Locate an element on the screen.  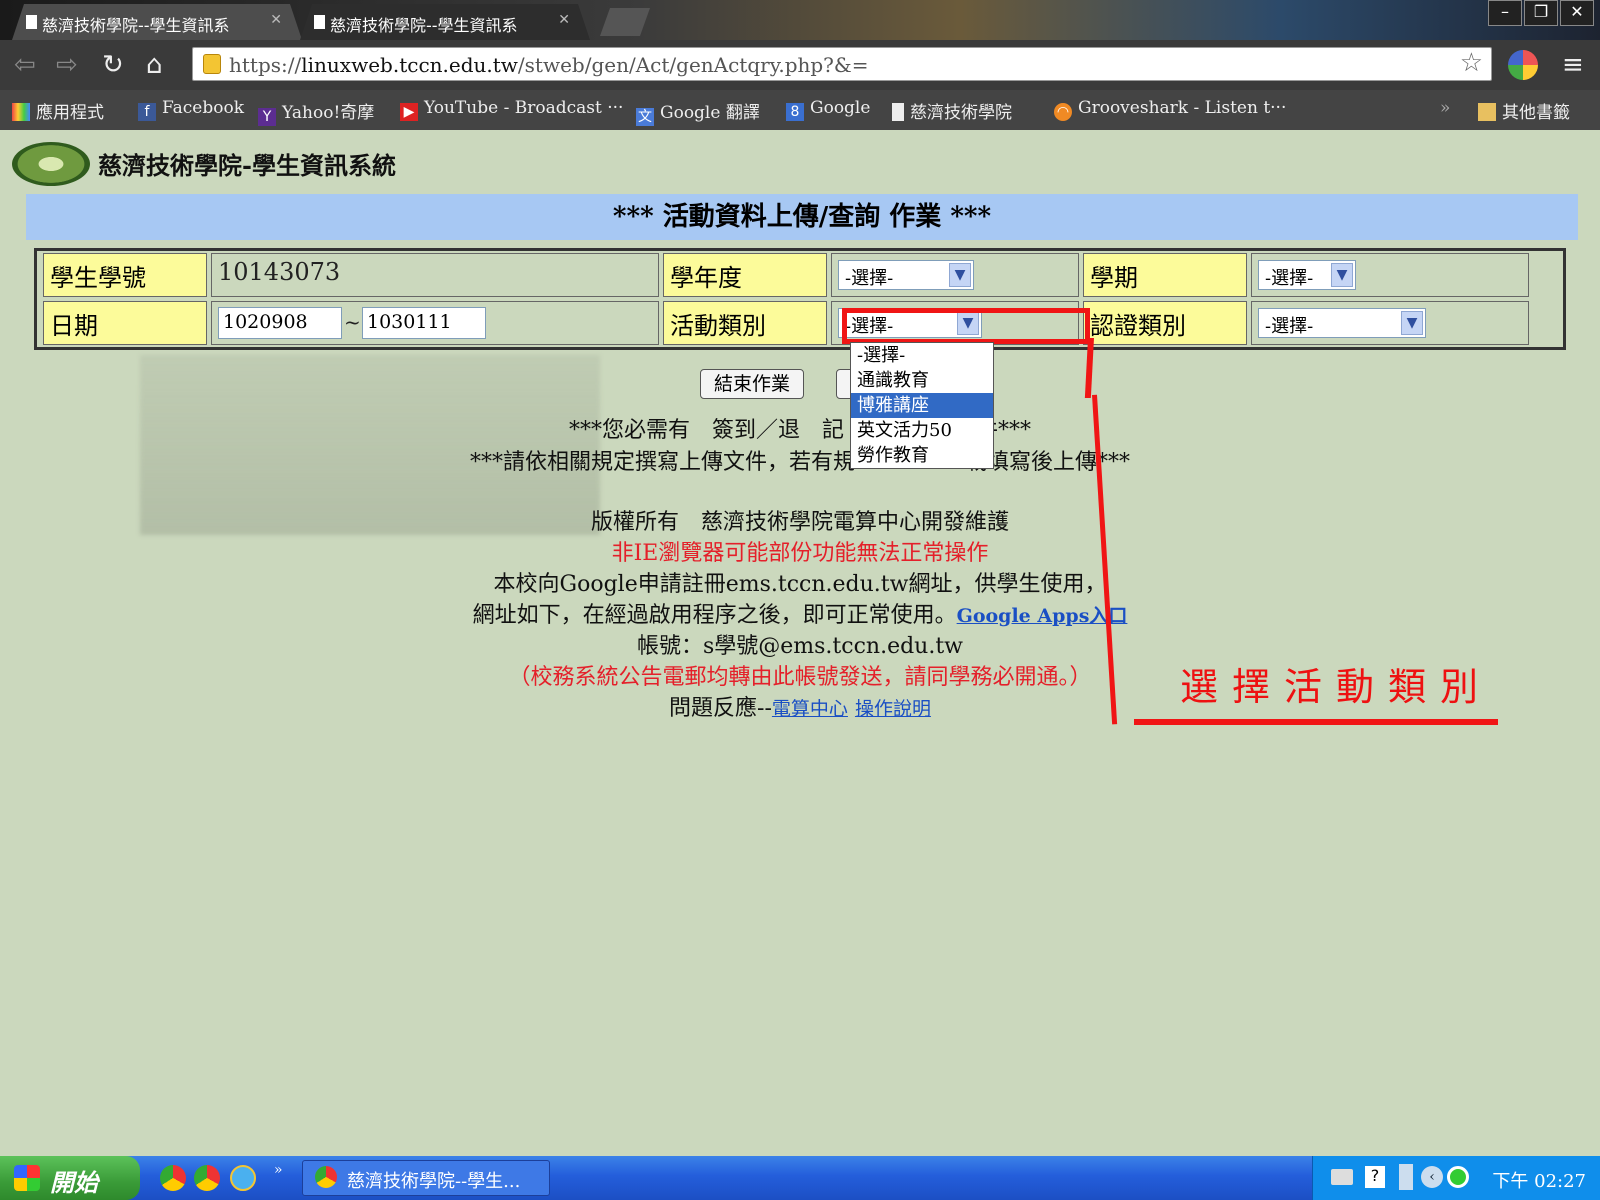
apps-grid-icon is located at coordinates (21, 112).